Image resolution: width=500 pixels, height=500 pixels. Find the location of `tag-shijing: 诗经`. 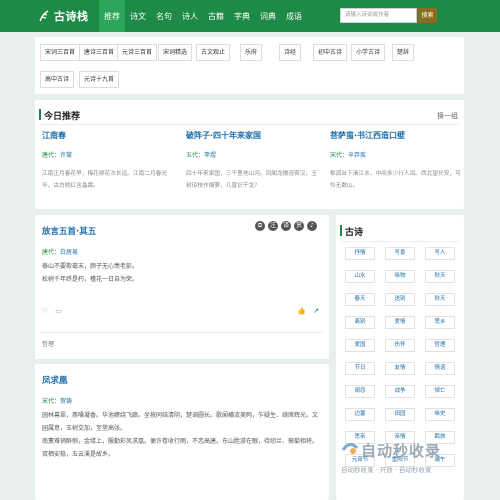

tag-shijing: 诗经 is located at coordinates (290, 52).